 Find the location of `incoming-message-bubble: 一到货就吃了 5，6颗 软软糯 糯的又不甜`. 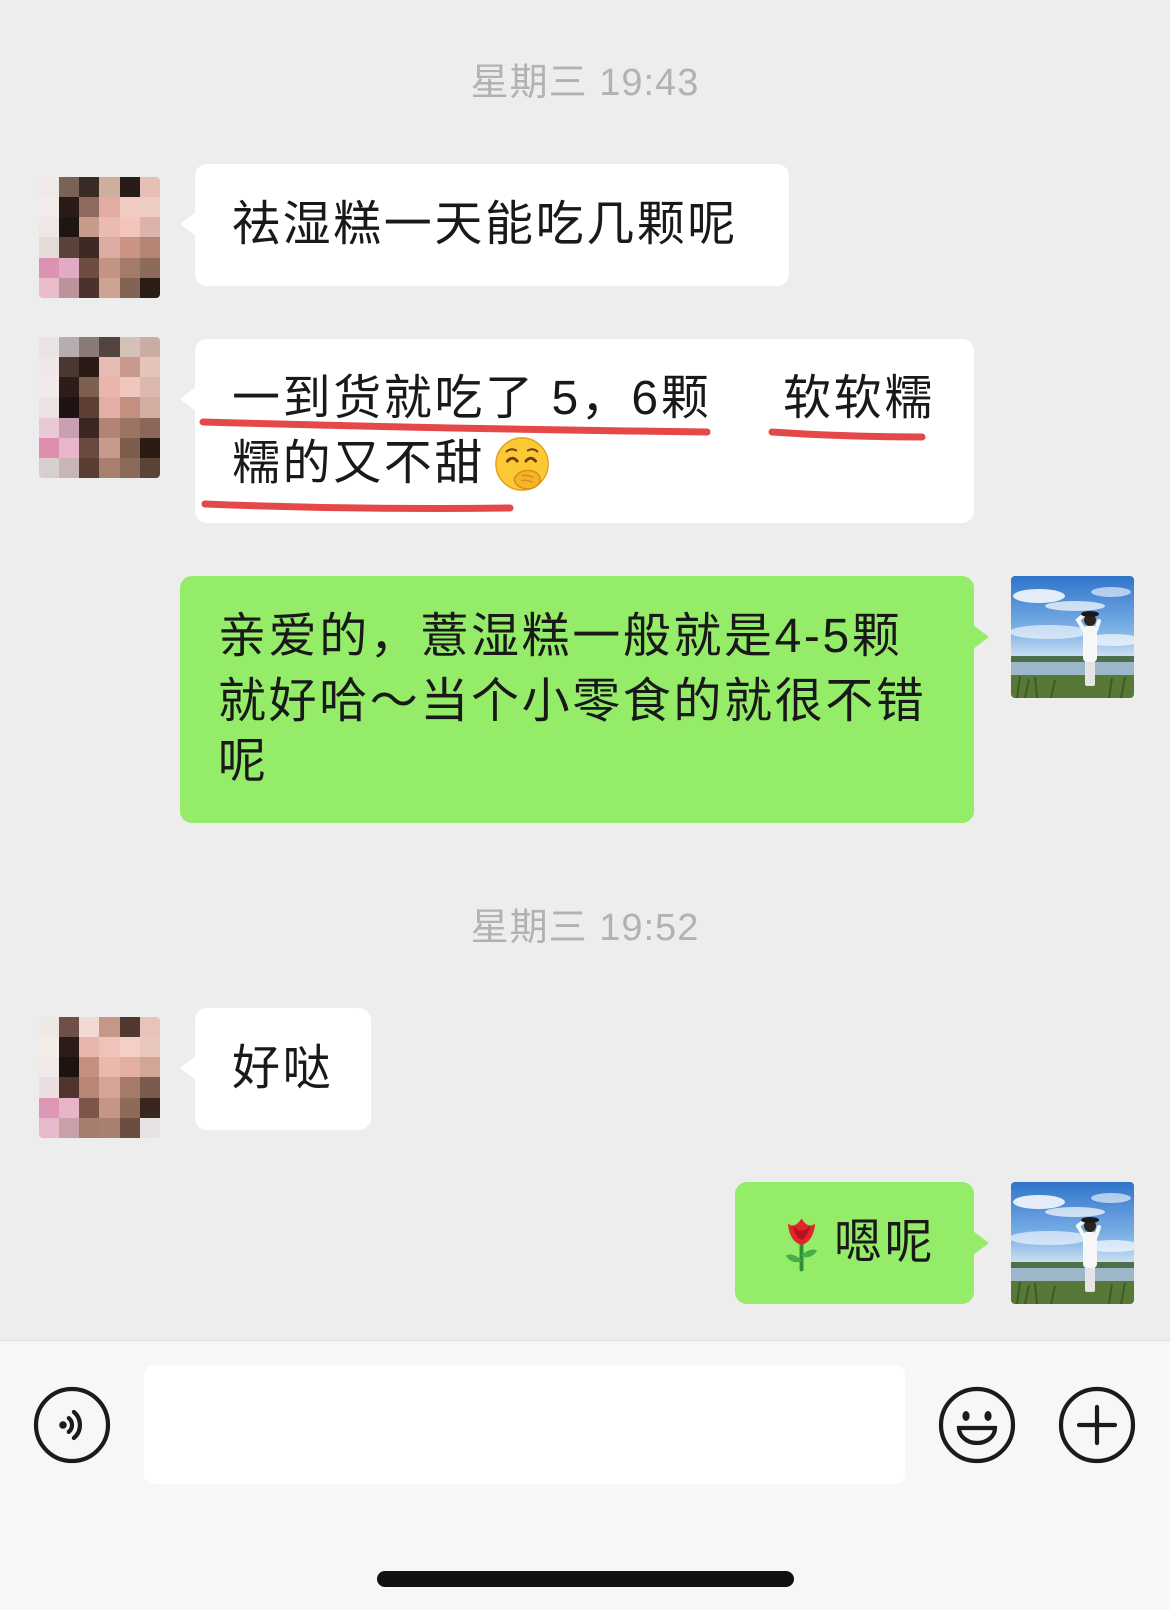

incoming-message-bubble: 一到货就吃了 5，6颗 软软糯 糯的又不甜 is located at coordinates (577, 431).